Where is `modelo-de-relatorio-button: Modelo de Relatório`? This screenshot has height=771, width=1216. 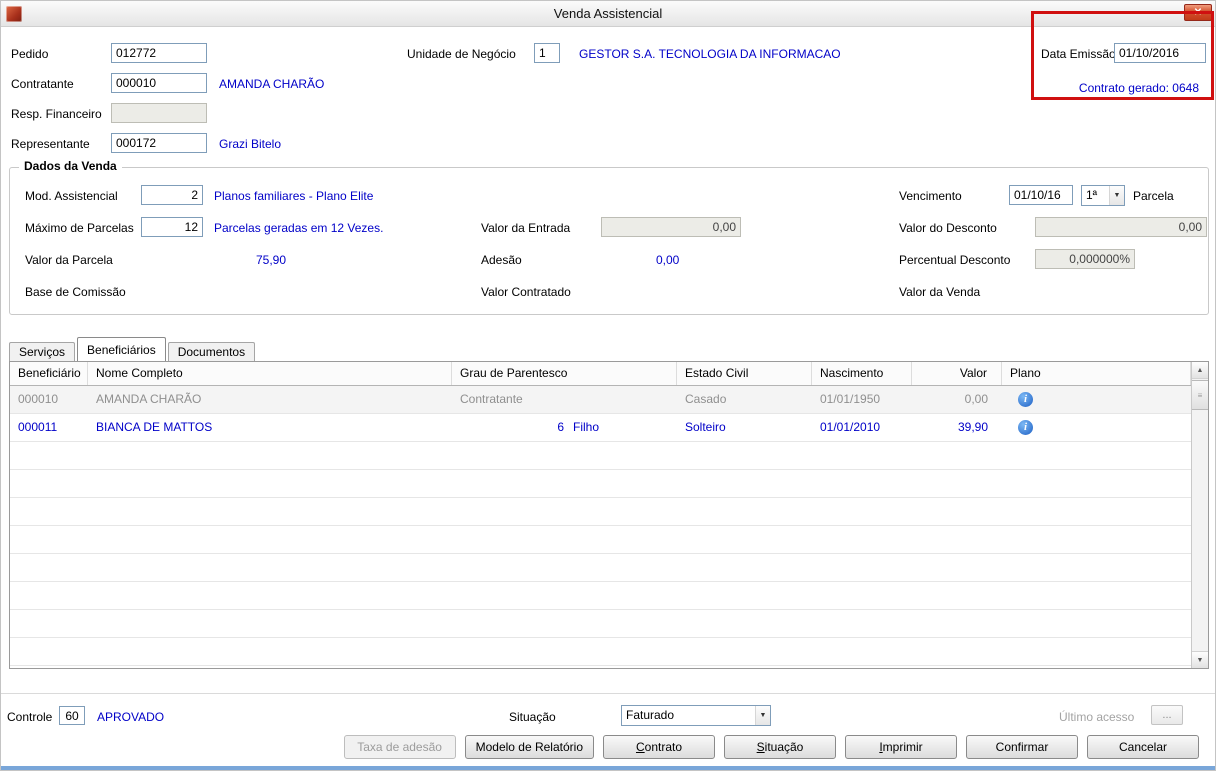 modelo-de-relatorio-button: Modelo de Relatório is located at coordinates (529, 747).